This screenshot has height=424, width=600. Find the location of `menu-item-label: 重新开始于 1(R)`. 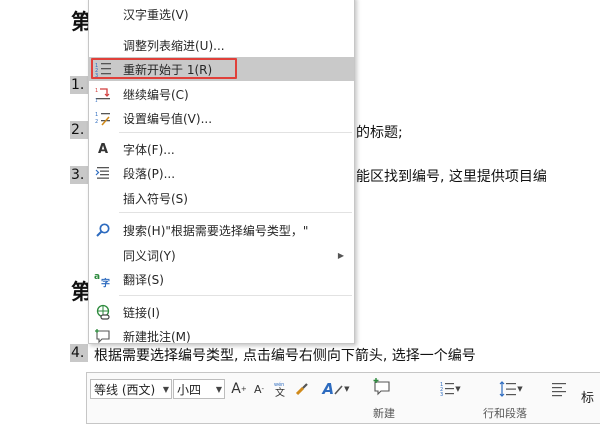

menu-item-label: 重新开始于 1(R) is located at coordinates (168, 69).